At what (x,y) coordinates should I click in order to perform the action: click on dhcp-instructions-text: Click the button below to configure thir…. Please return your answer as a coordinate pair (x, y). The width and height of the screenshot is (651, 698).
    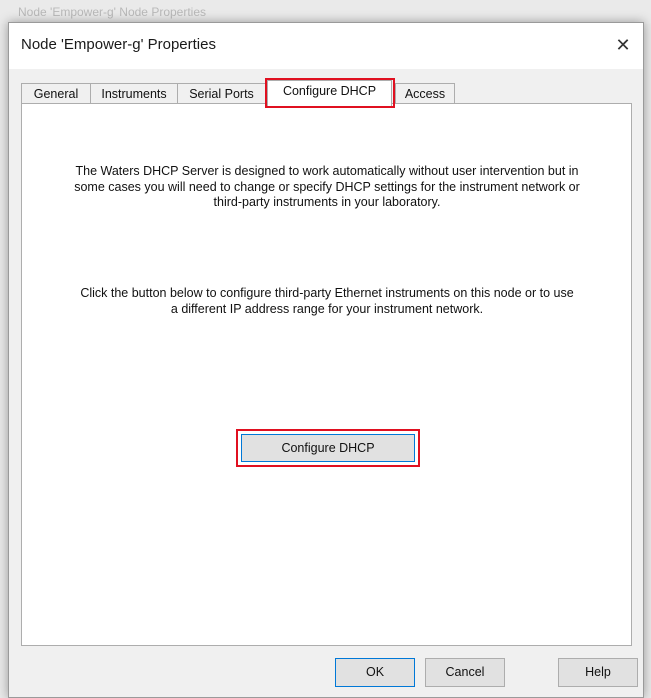
    Looking at the image, I should click on (327, 301).